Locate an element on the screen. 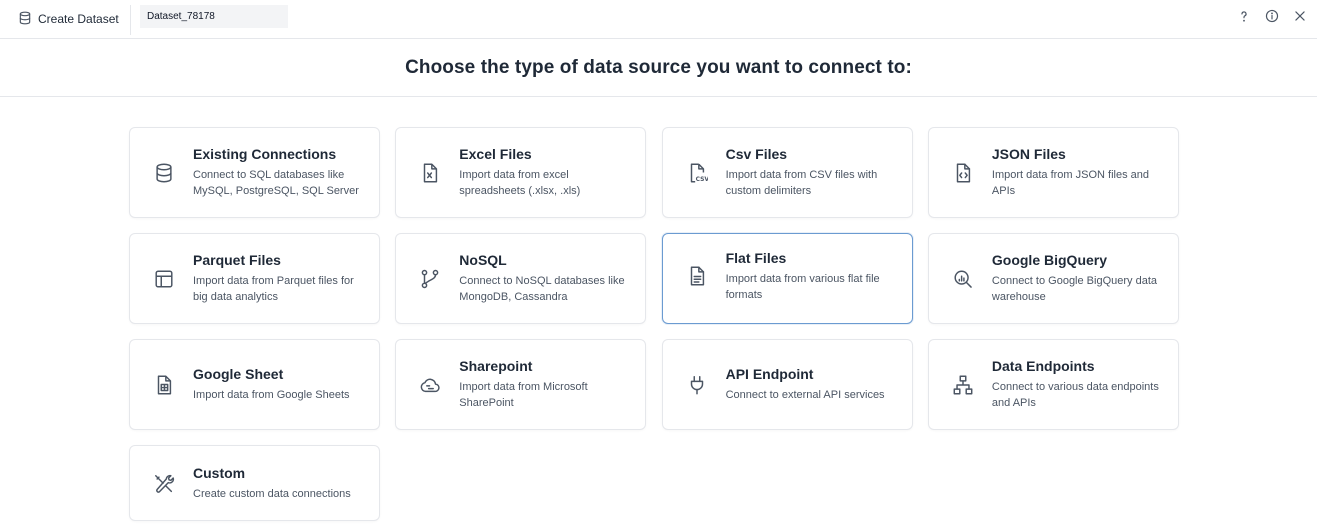 The height and width of the screenshot is (532, 1317). source-card-title: Excel Files is located at coordinates (495, 154).